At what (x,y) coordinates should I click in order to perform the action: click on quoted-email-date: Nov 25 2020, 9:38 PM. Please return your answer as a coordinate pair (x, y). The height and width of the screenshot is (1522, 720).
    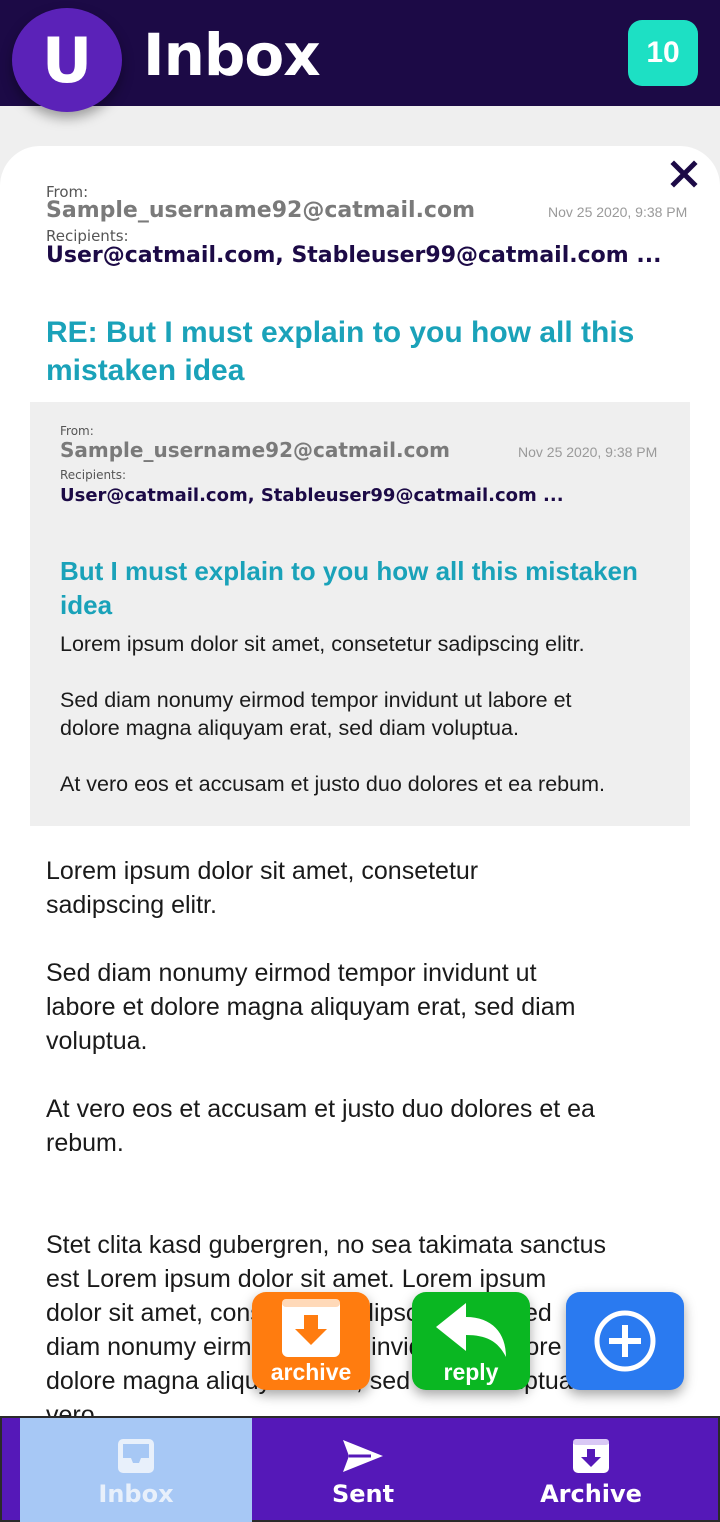
    Looking at the image, I should click on (588, 452).